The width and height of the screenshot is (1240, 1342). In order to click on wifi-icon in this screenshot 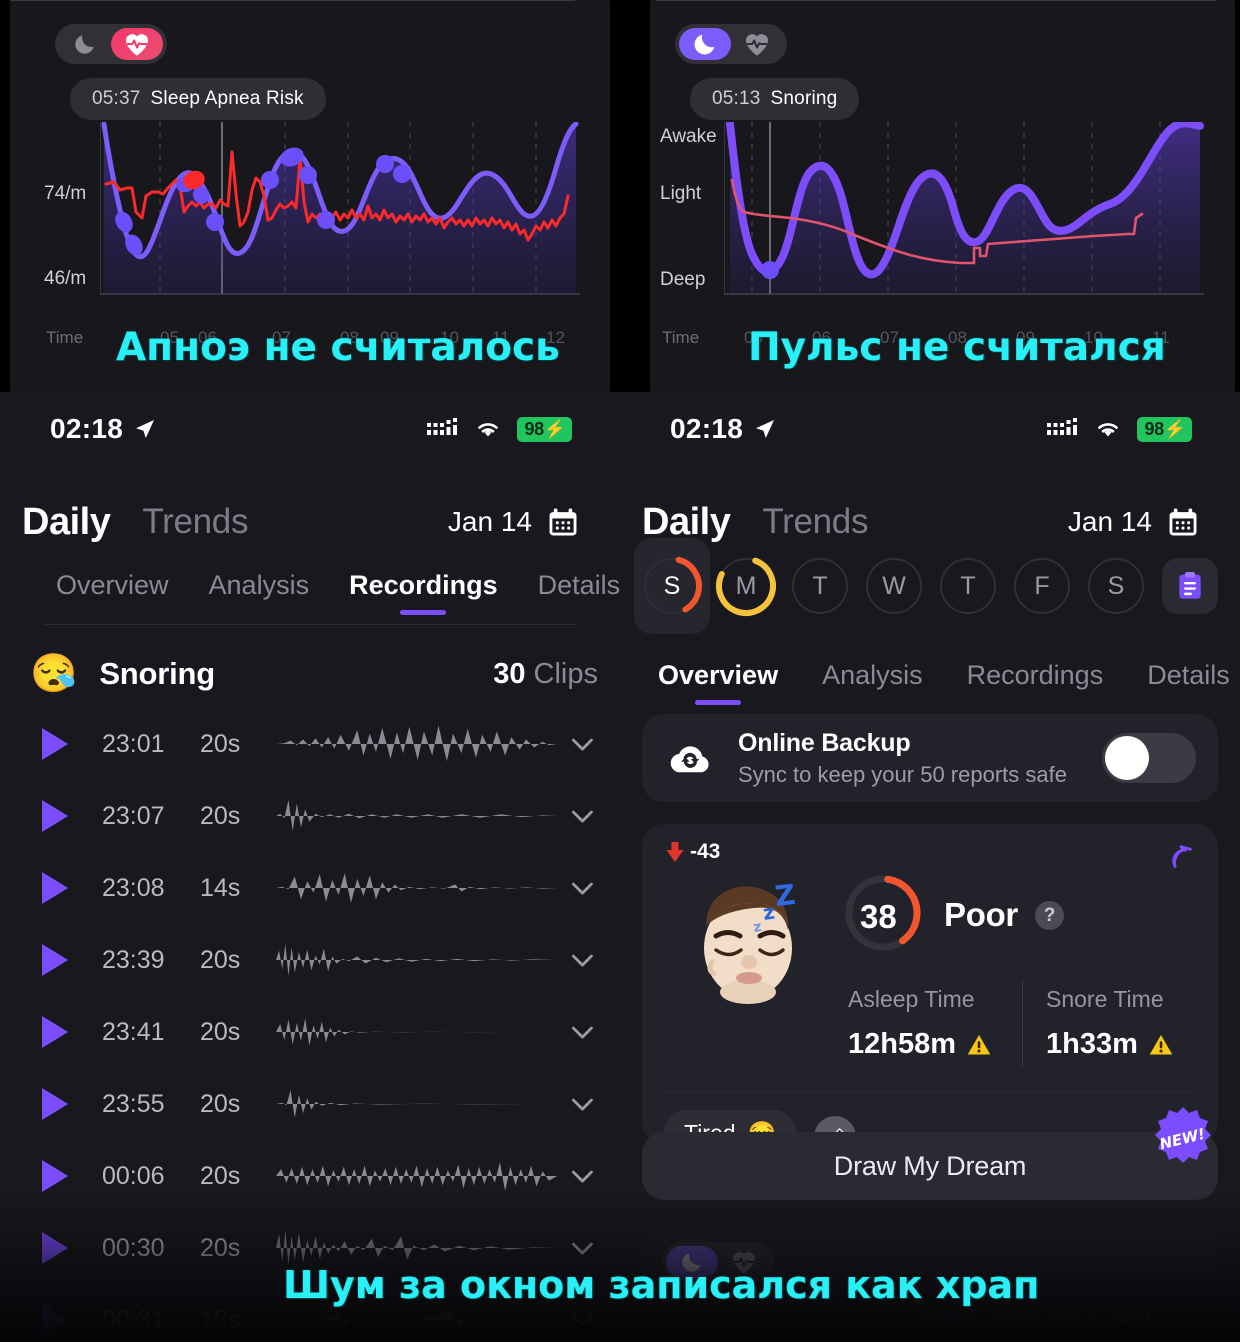, I will do `click(1108, 430)`.